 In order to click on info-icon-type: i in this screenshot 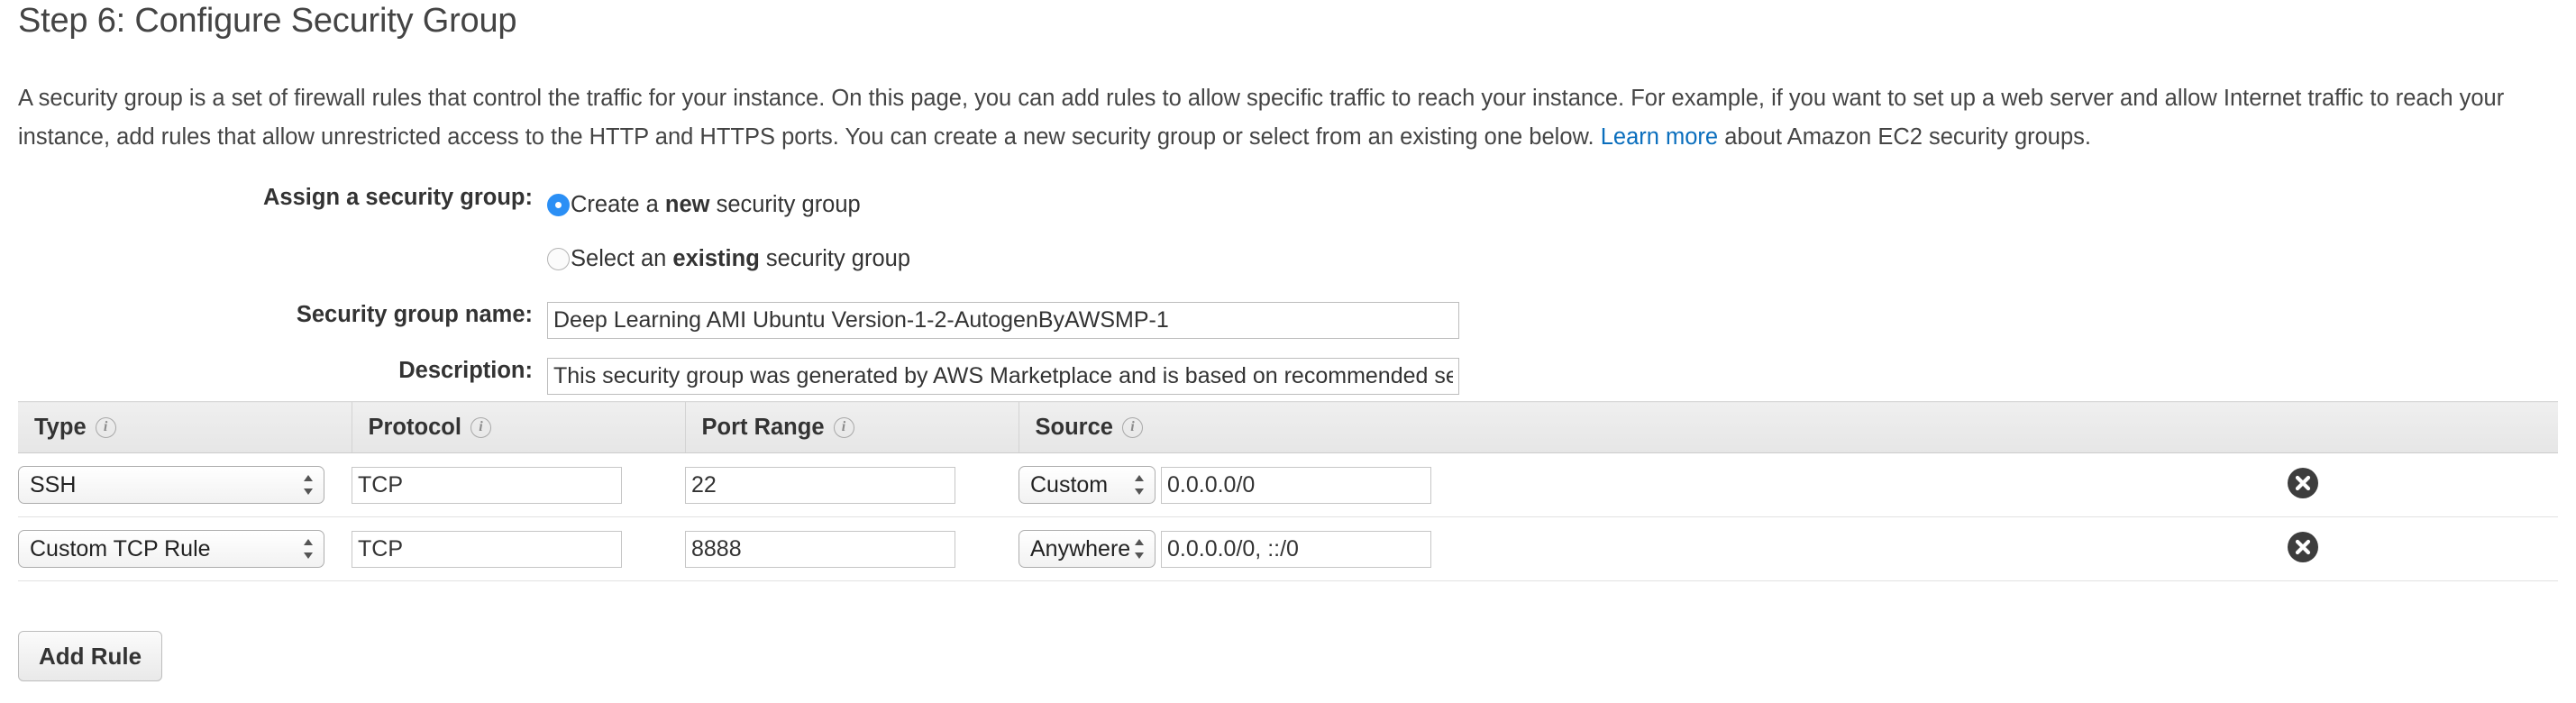, I will do `click(105, 427)`.